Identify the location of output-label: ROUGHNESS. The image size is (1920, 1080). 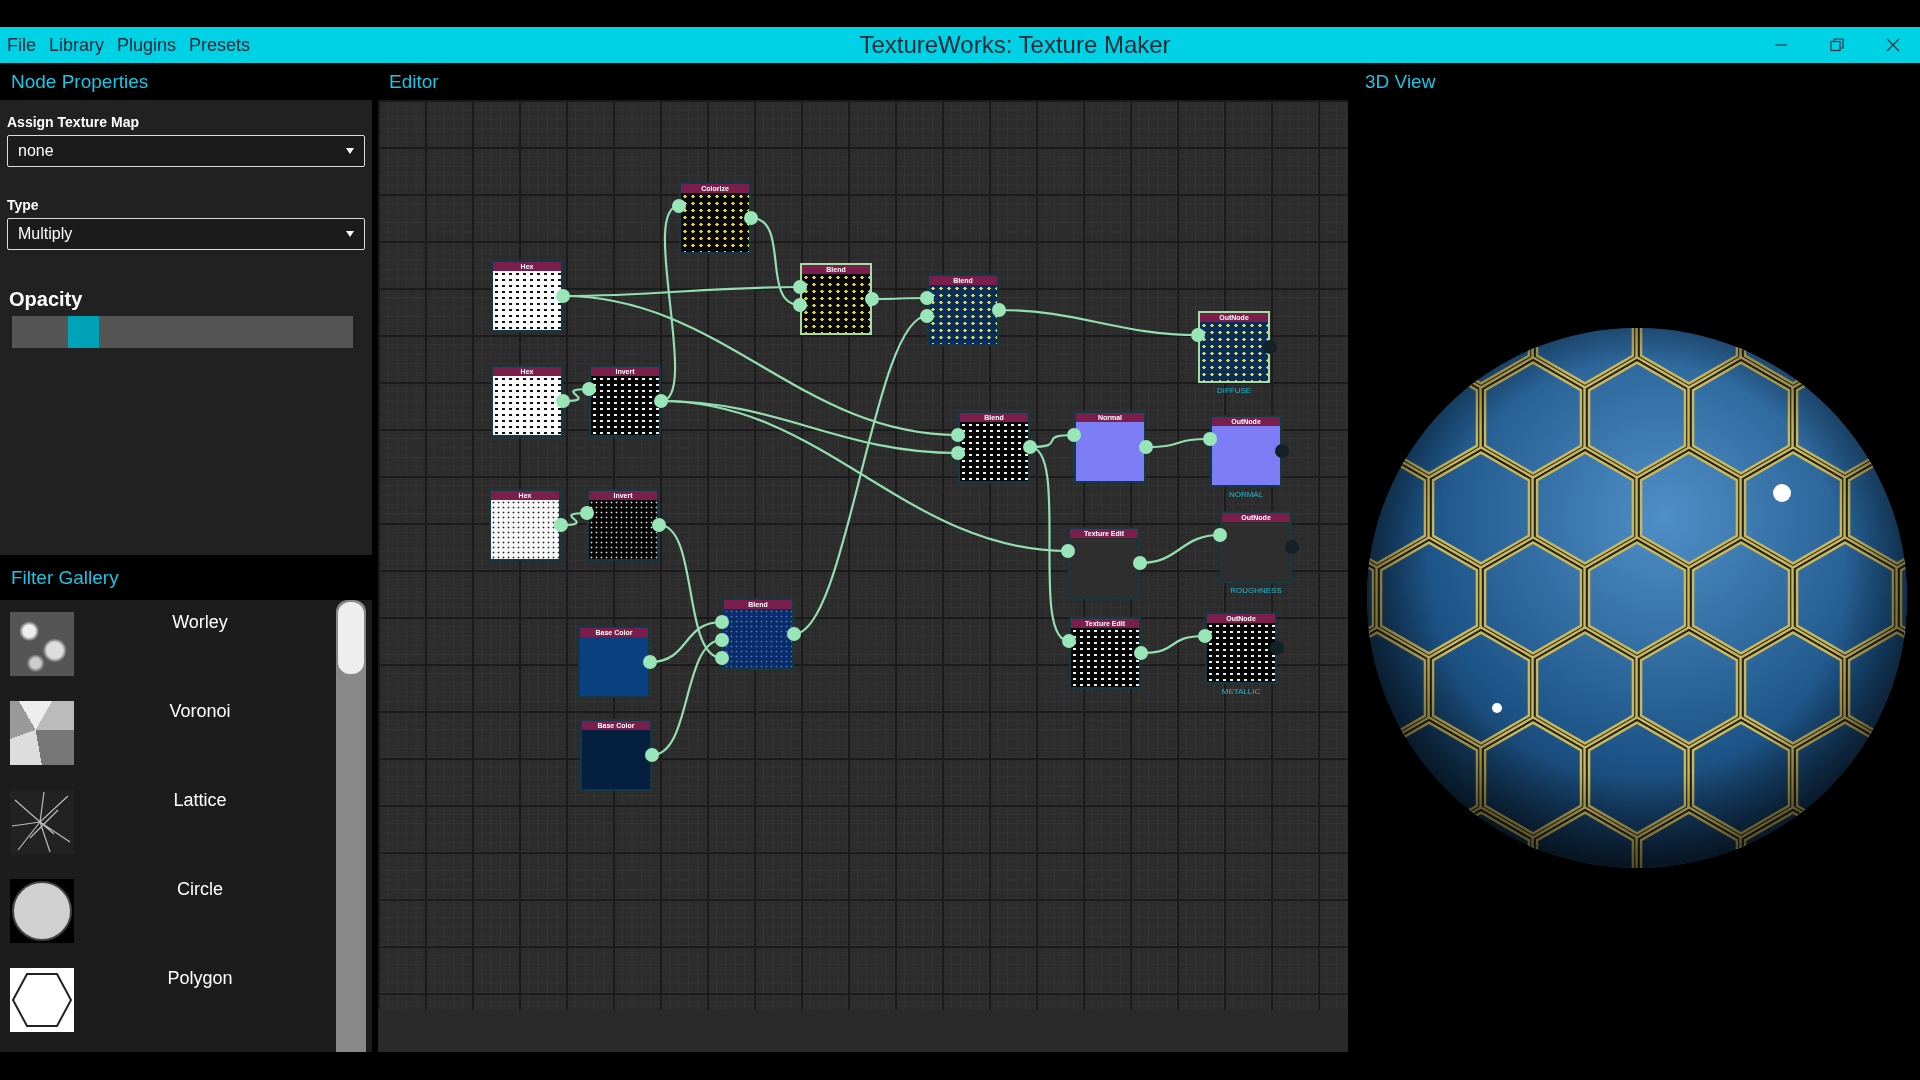
(1256, 590).